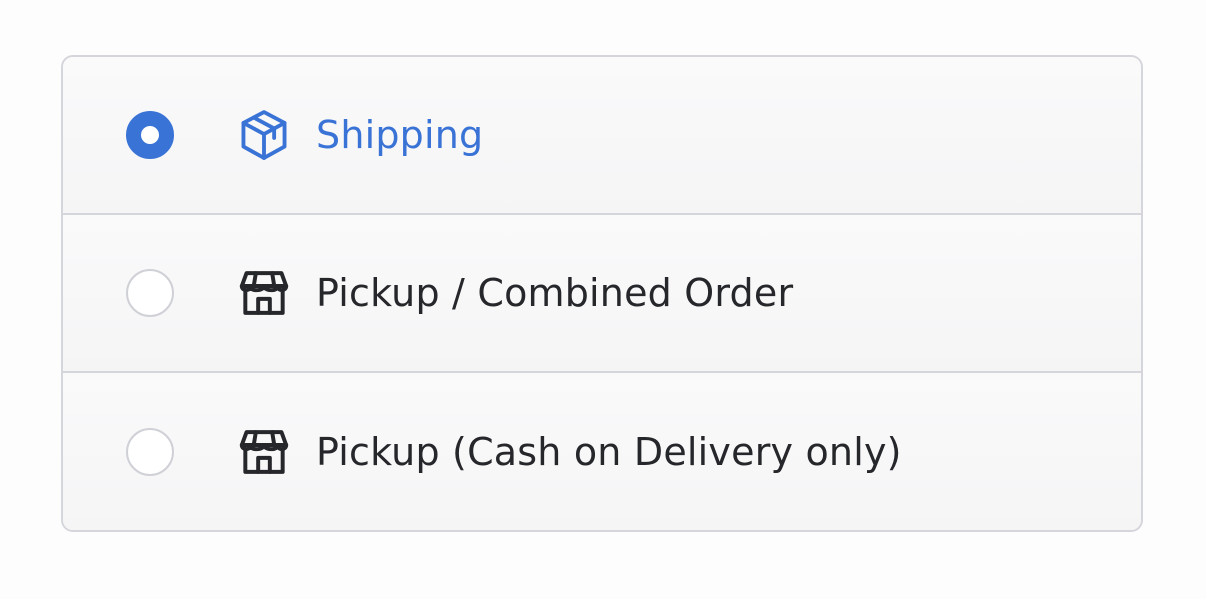 Image resolution: width=1206 pixels, height=599 pixels. What do you see at coordinates (264, 135) in the screenshot?
I see `package-box-icon` at bounding box center [264, 135].